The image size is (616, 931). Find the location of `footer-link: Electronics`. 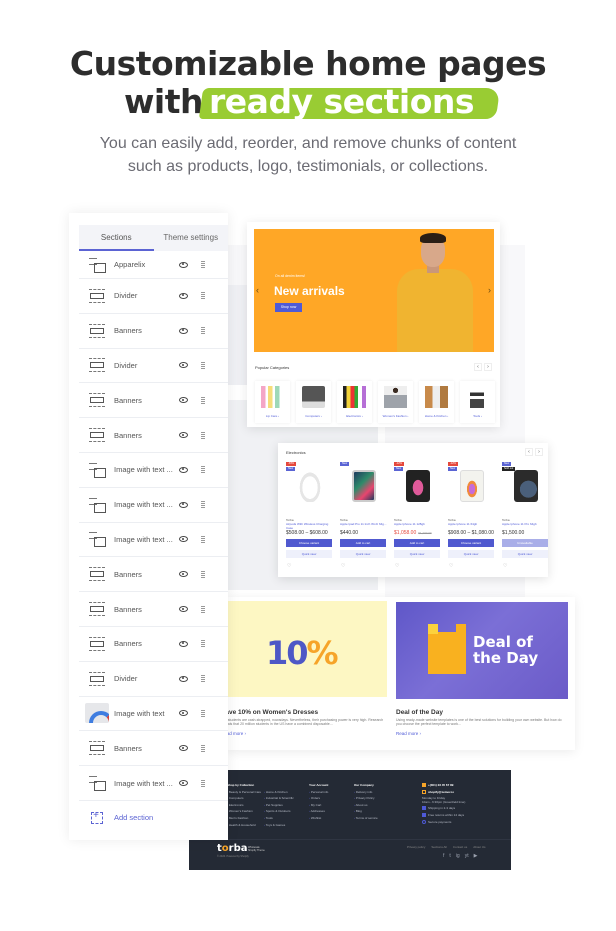

footer-link: Electronics is located at coordinates (244, 805).